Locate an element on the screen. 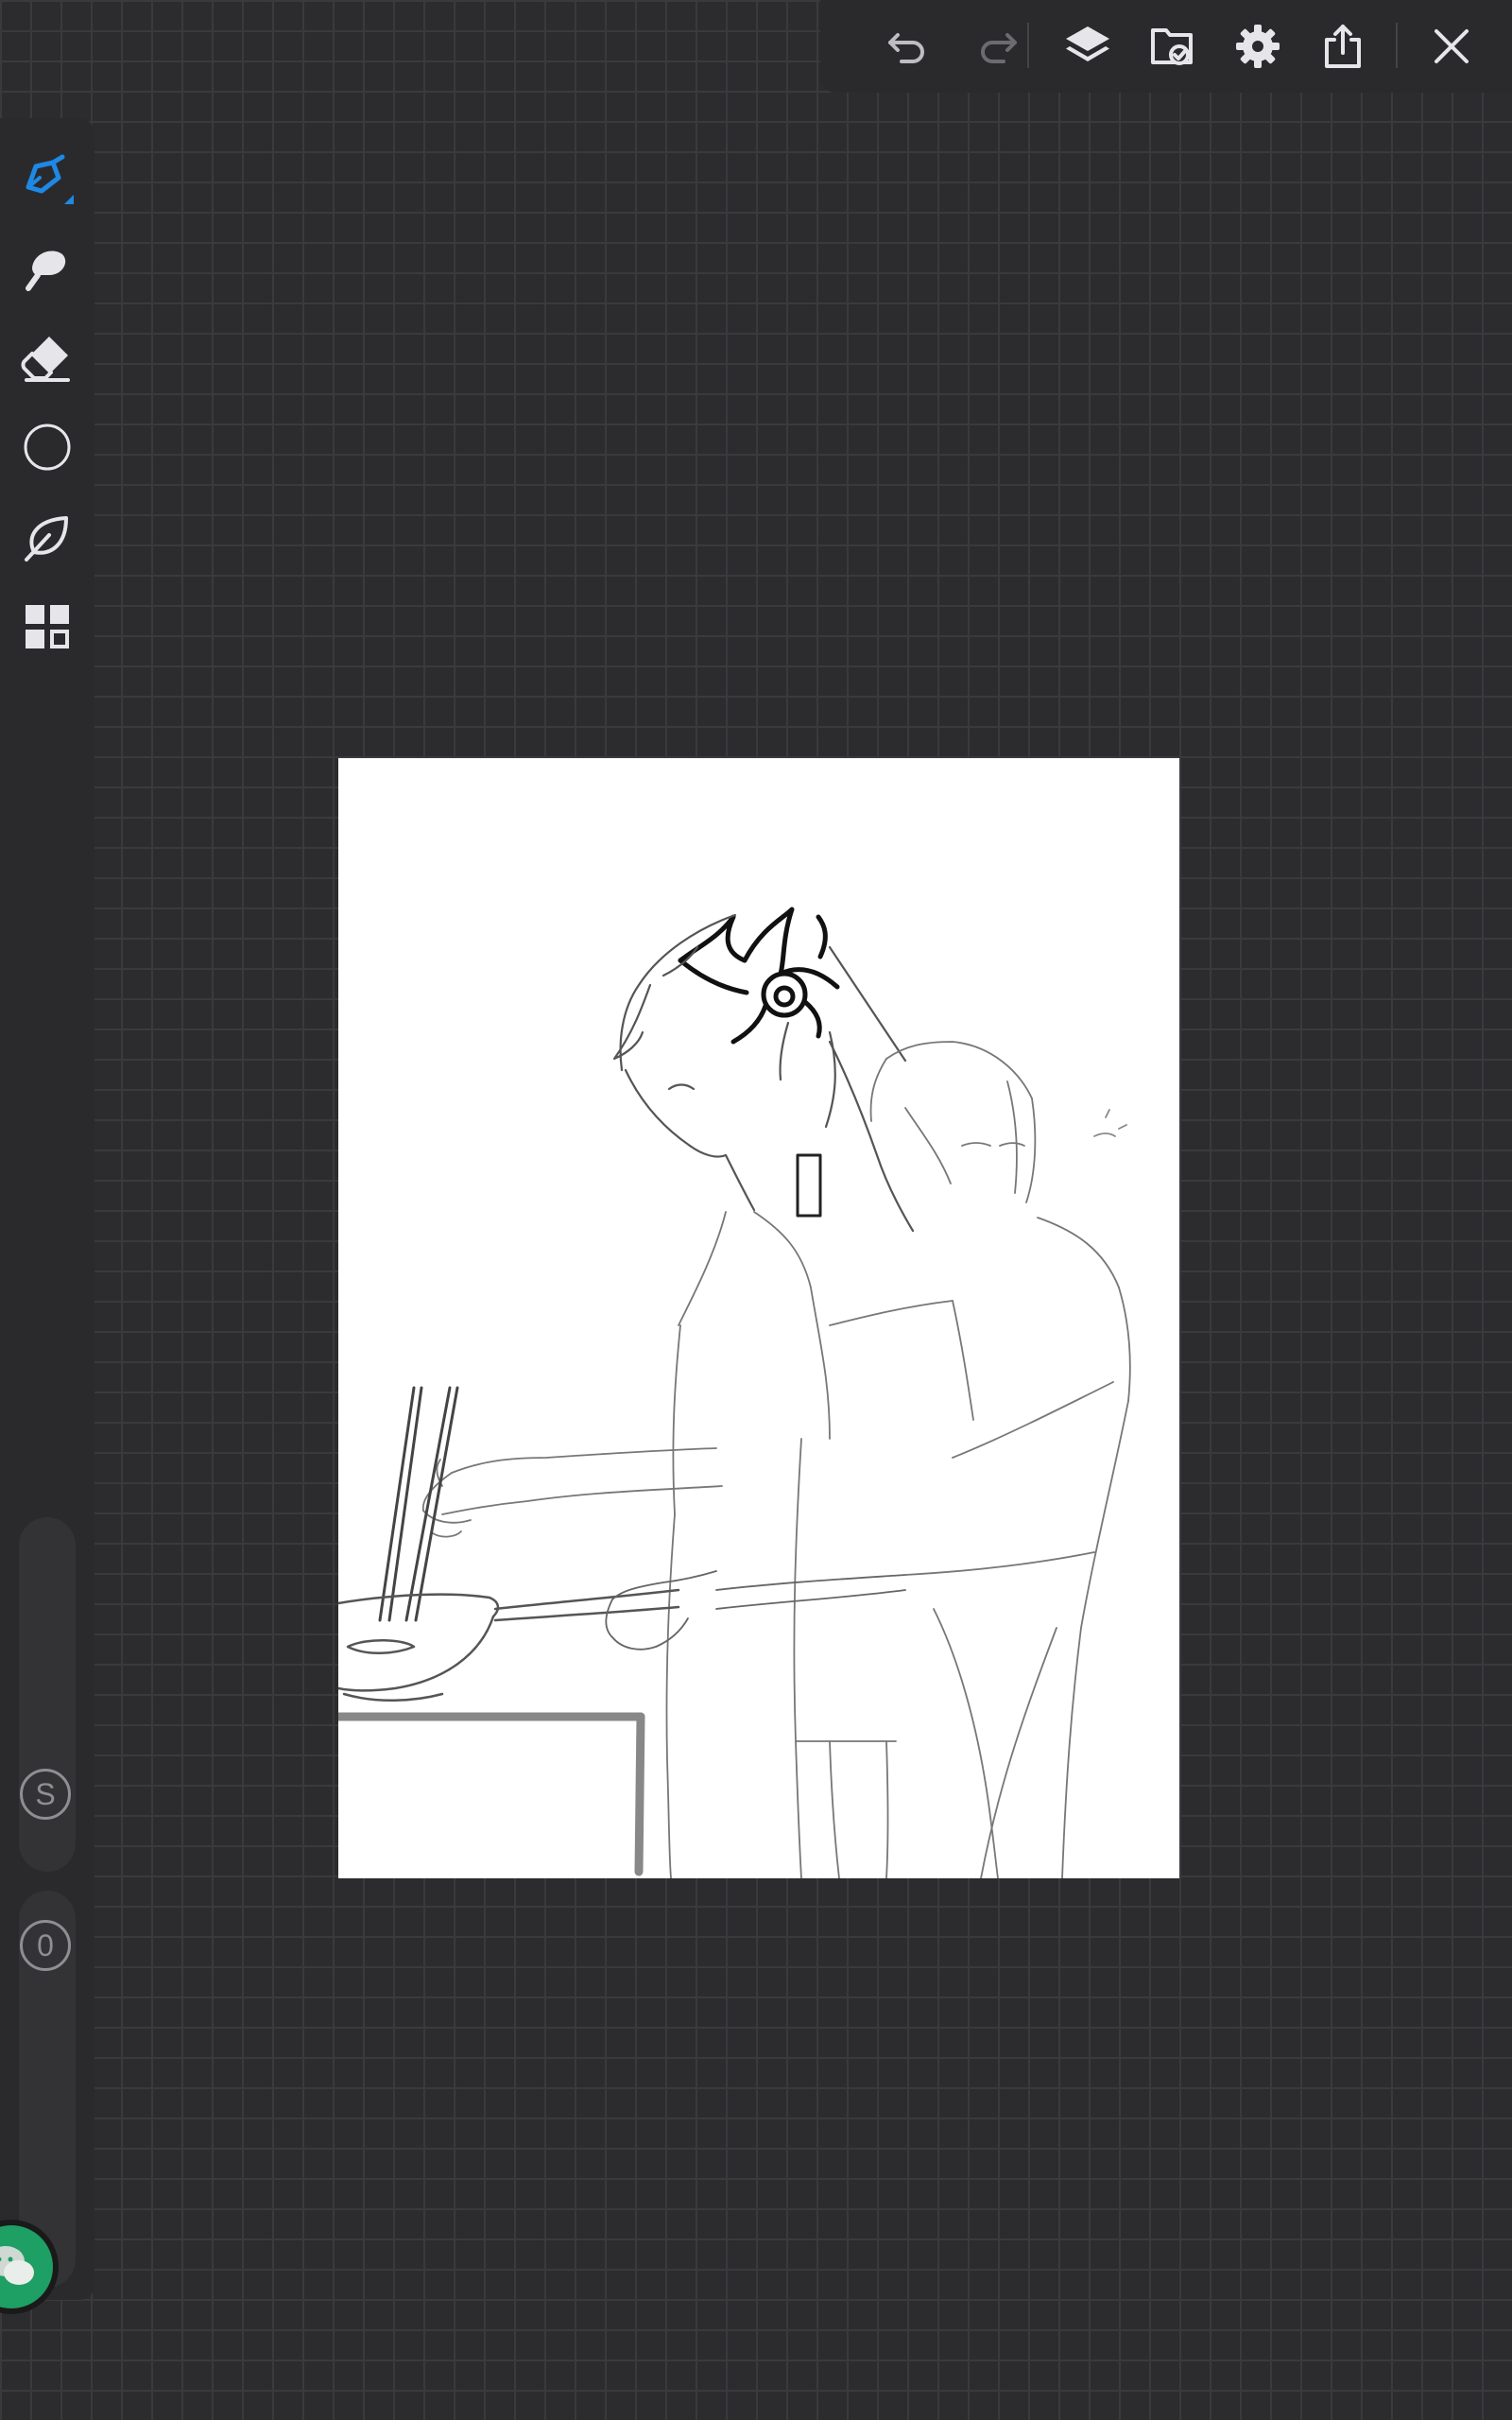 The height and width of the screenshot is (2420, 1512). leaf-tool is located at coordinates (47, 537).